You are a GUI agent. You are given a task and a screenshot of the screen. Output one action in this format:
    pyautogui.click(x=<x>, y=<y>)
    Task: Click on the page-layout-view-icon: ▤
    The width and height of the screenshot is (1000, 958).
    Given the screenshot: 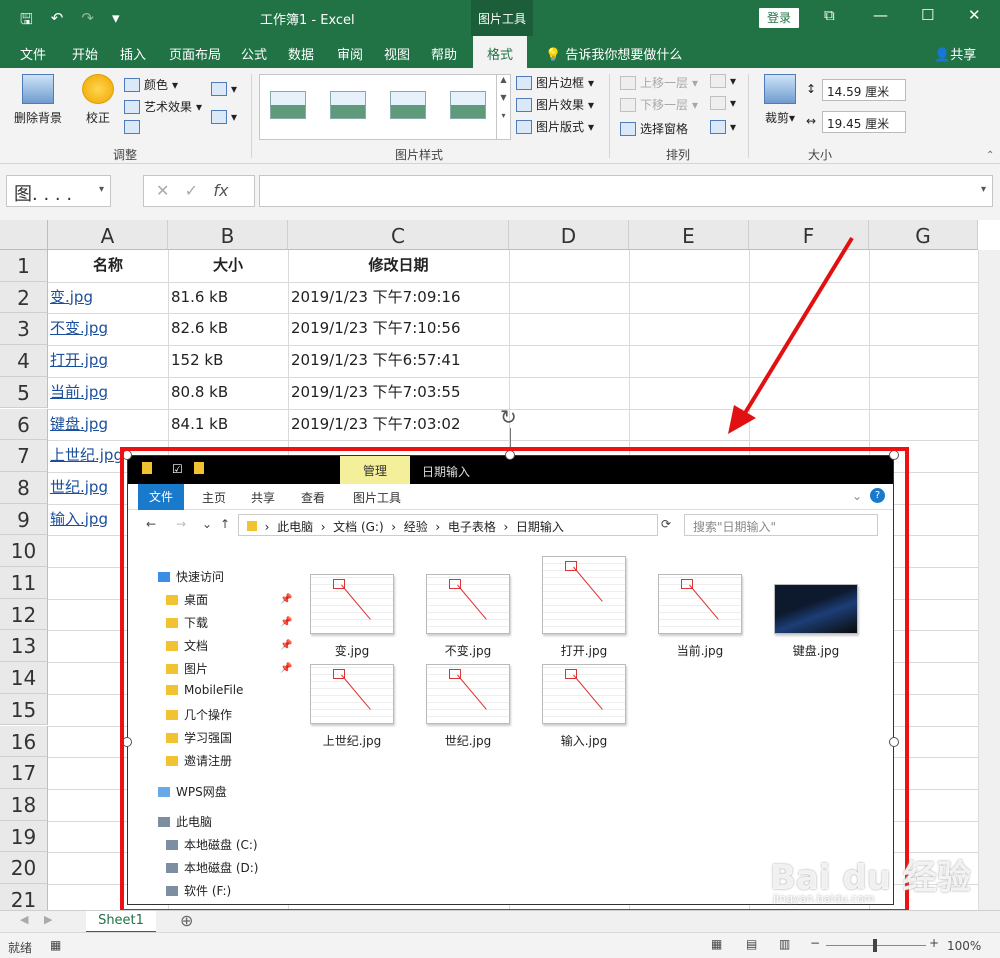 What is the action you would take?
    pyautogui.click(x=751, y=944)
    